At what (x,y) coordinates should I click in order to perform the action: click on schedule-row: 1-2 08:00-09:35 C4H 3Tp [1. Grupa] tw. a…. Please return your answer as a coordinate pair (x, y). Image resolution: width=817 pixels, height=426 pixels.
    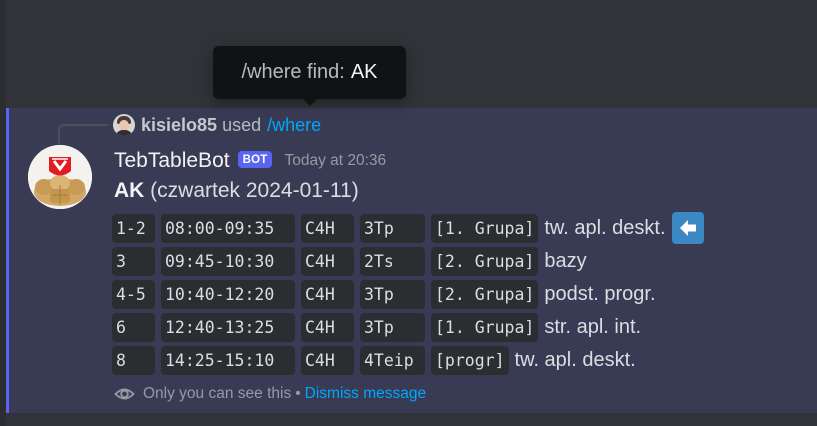
    Looking at the image, I should click on (408, 228).